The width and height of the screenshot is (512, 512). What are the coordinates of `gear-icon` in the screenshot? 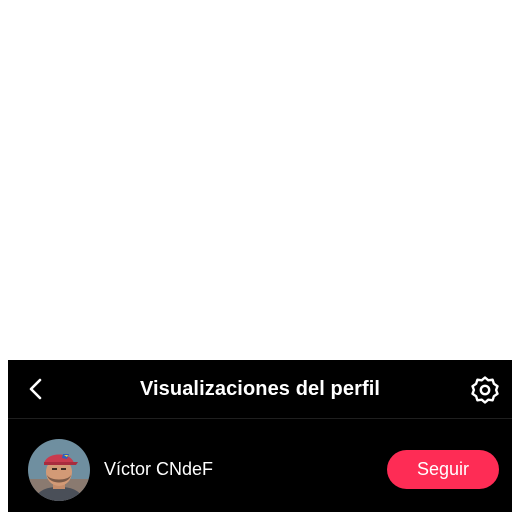 It's located at (485, 390).